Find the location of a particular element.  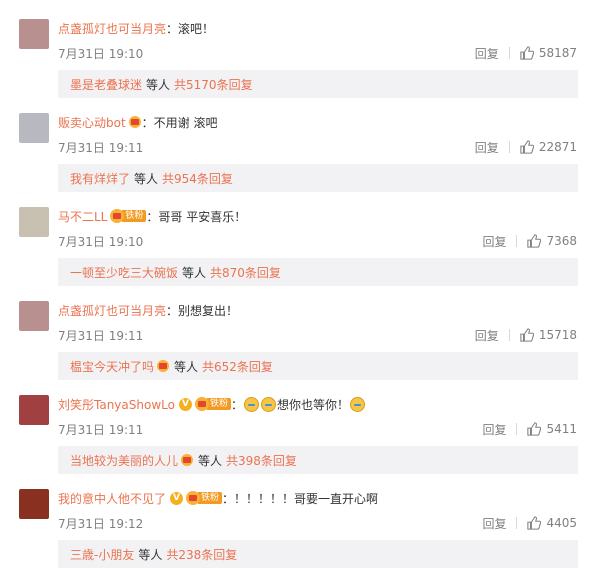

sub-reply-user: 三歳-小朋友 is located at coordinates (102, 554).